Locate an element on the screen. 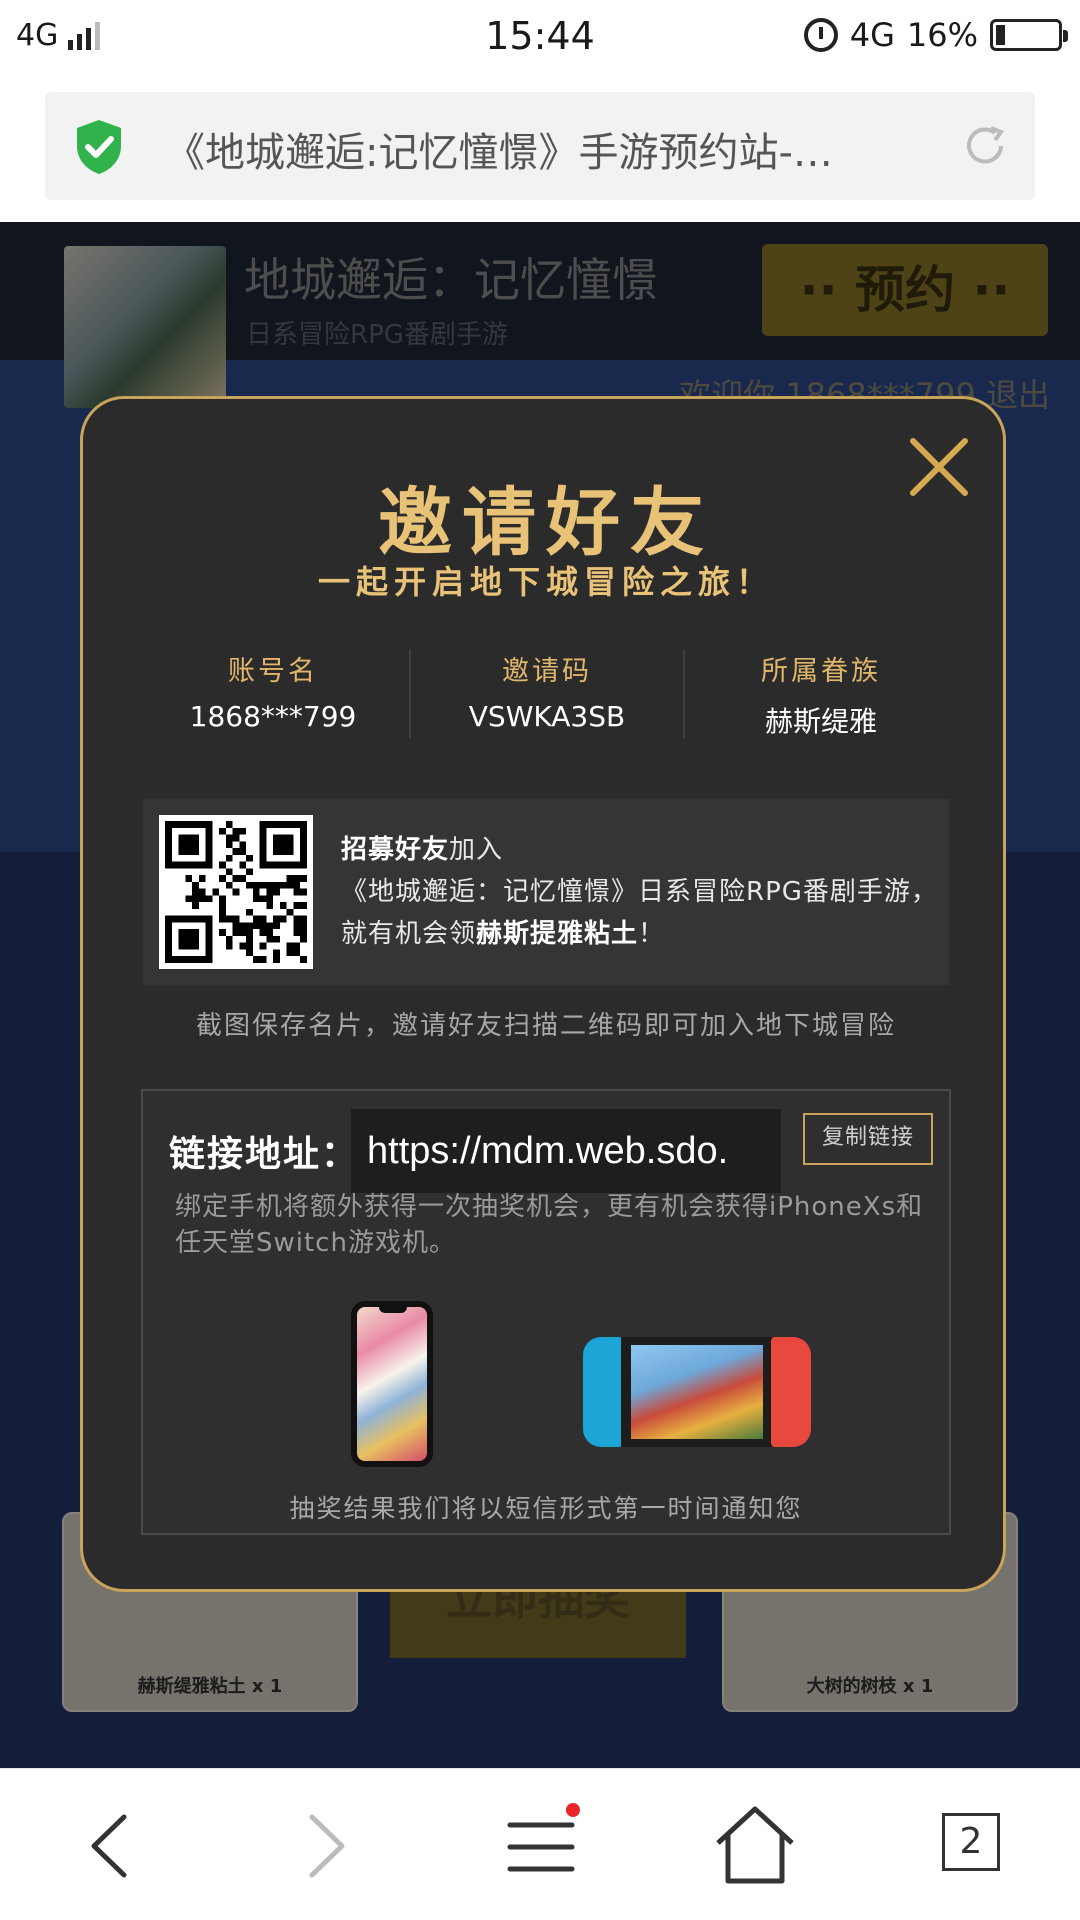 The image size is (1080, 1920). link-label: 链接地址： is located at coordinates (264, 1154).